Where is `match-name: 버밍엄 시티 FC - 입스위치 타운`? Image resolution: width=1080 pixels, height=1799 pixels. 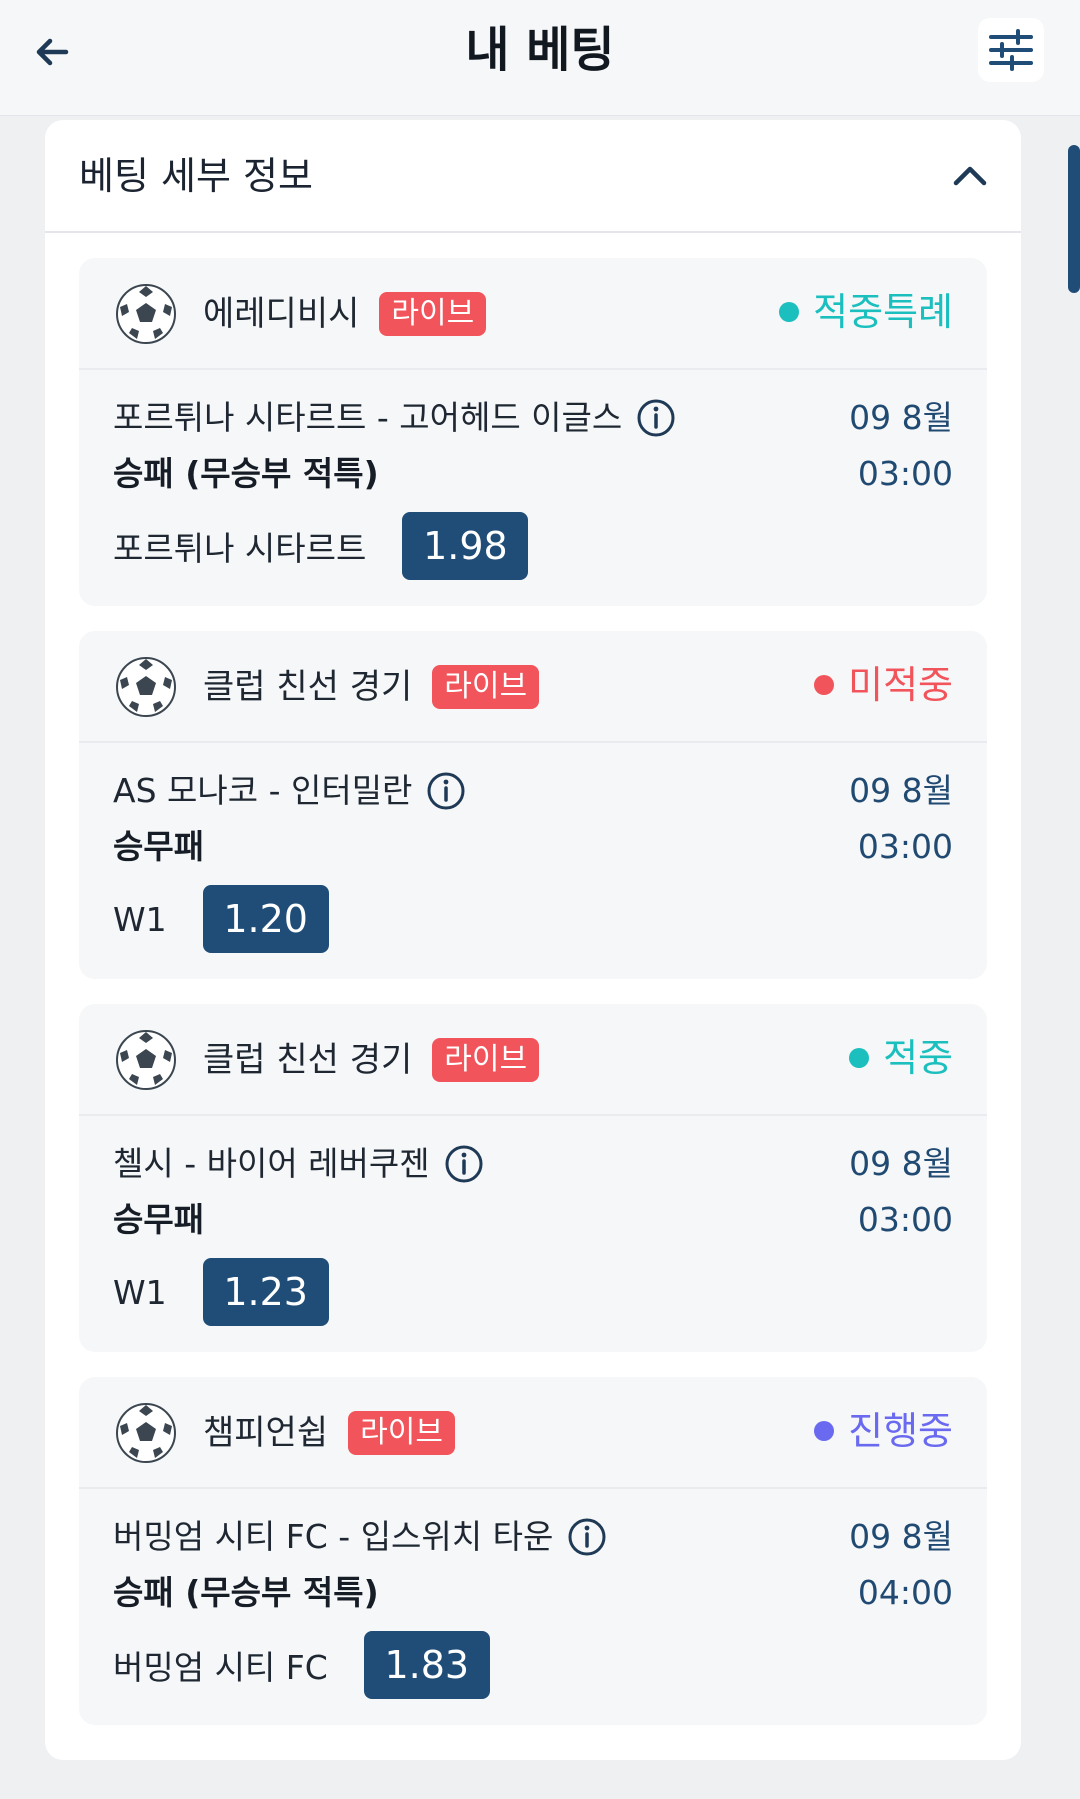 match-name: 버밍엄 시티 FC - 입스위치 타운 is located at coordinates (333, 1536).